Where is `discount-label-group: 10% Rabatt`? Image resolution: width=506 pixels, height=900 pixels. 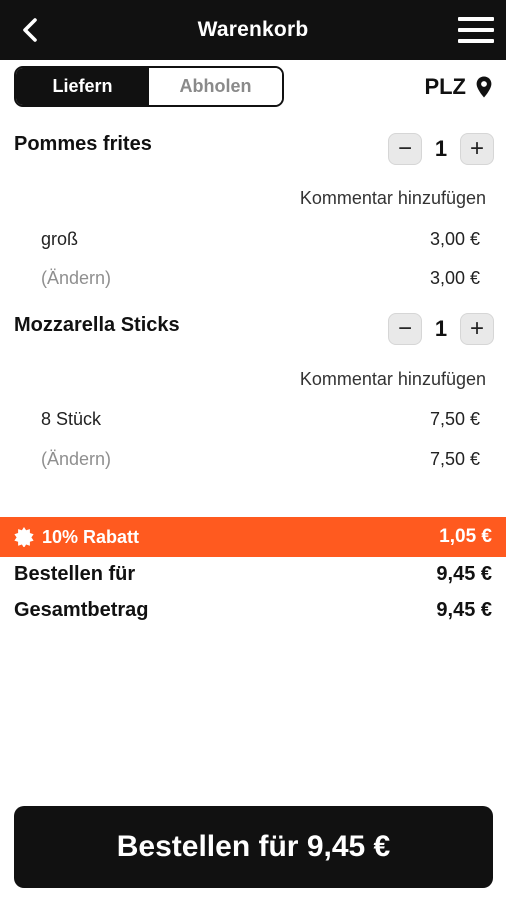 discount-label-group: 10% Rabatt is located at coordinates (76, 537).